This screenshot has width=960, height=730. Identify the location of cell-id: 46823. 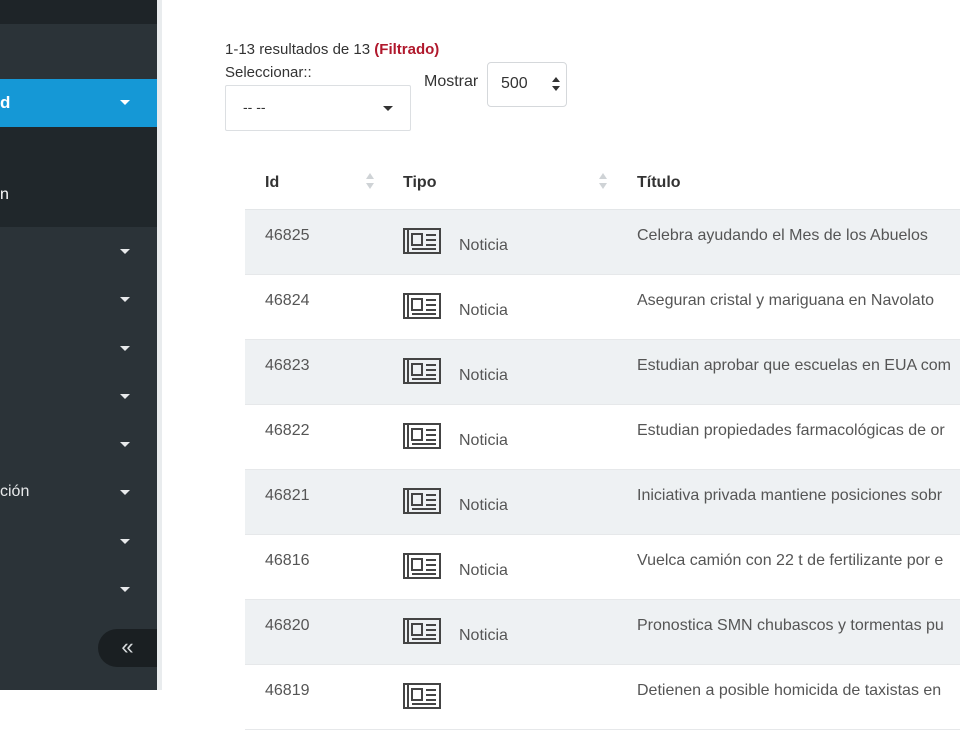
(287, 365).